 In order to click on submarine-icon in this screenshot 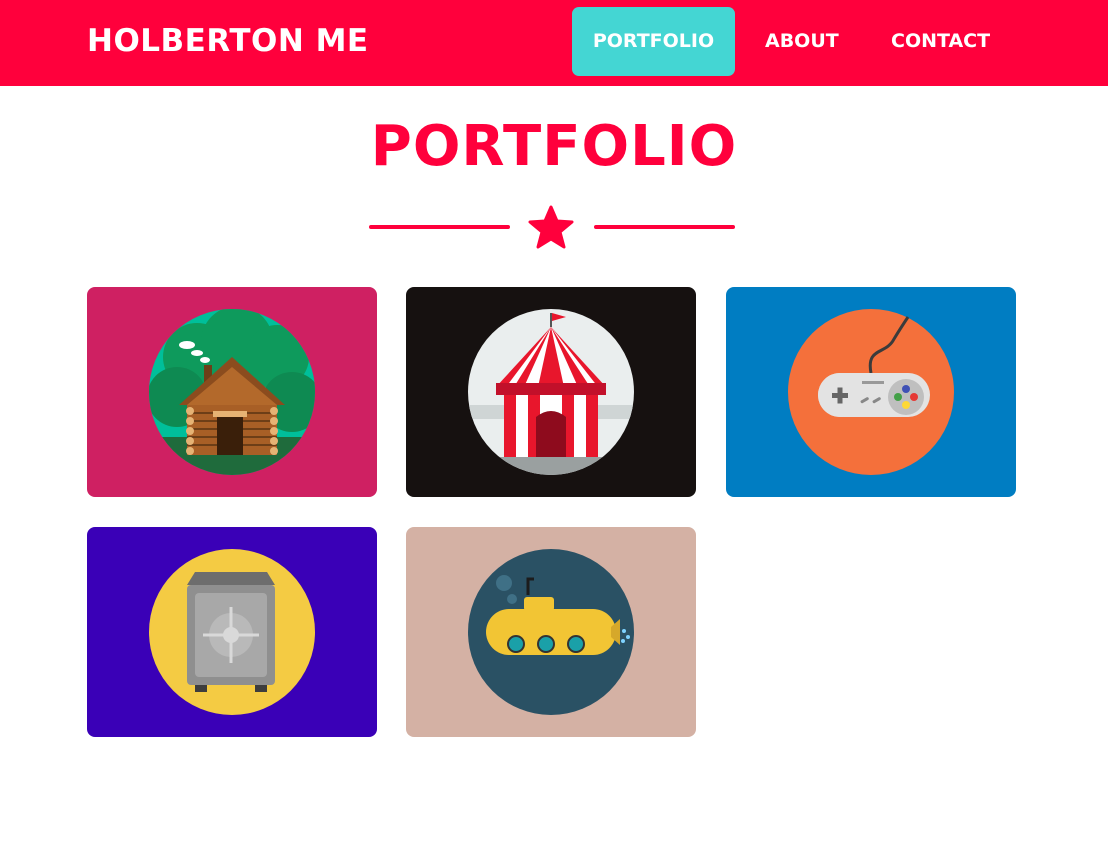, I will do `click(551, 632)`.